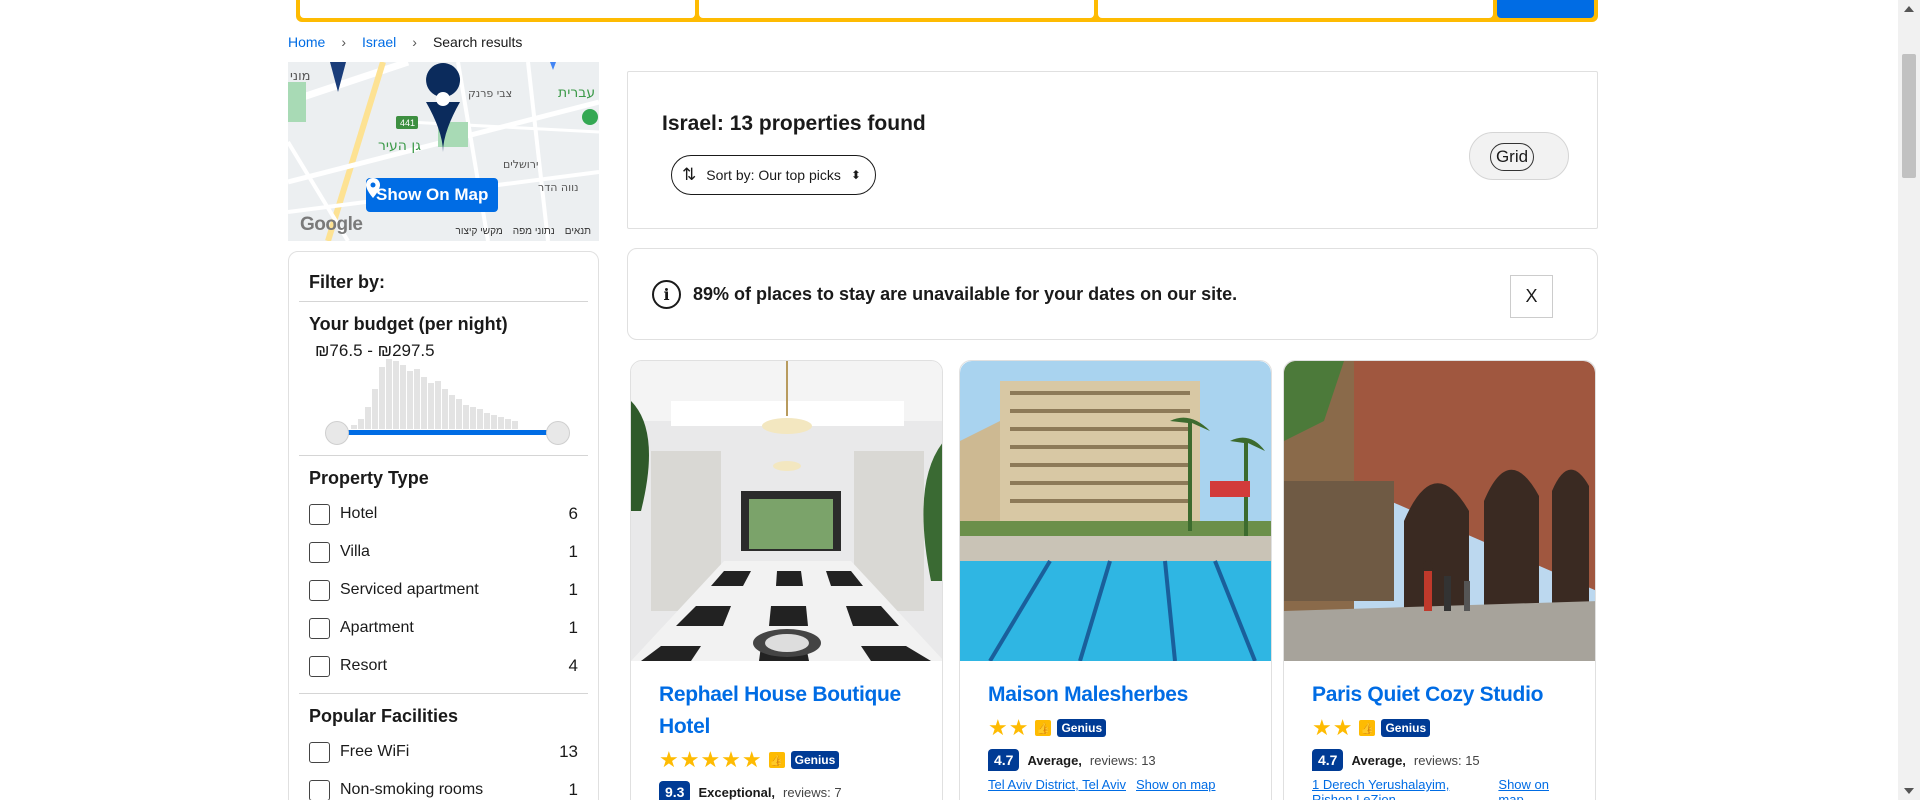 The image size is (1920, 800). I want to click on map-footer-shortcuts: מקשי קיצור, so click(479, 231).